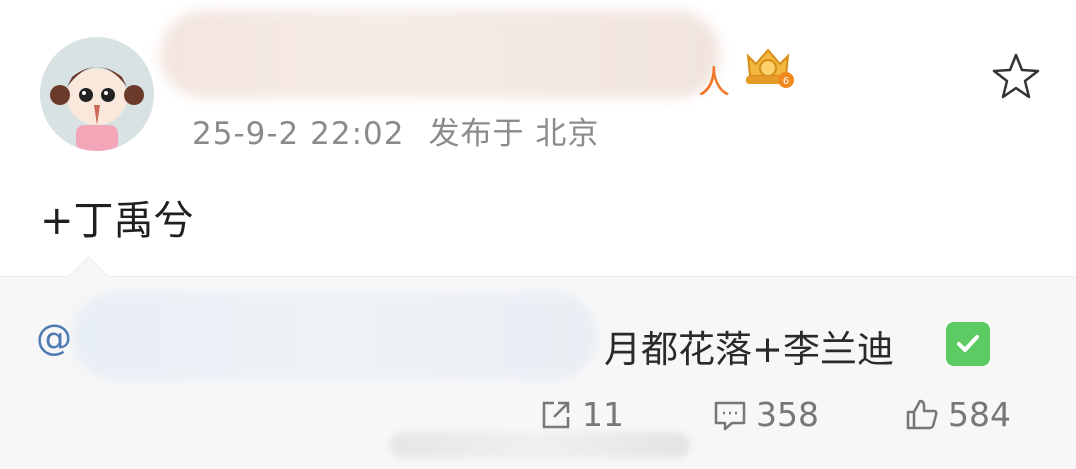 This screenshot has height=469, width=1076. I want to click on comment-button: 358, so click(765, 414).